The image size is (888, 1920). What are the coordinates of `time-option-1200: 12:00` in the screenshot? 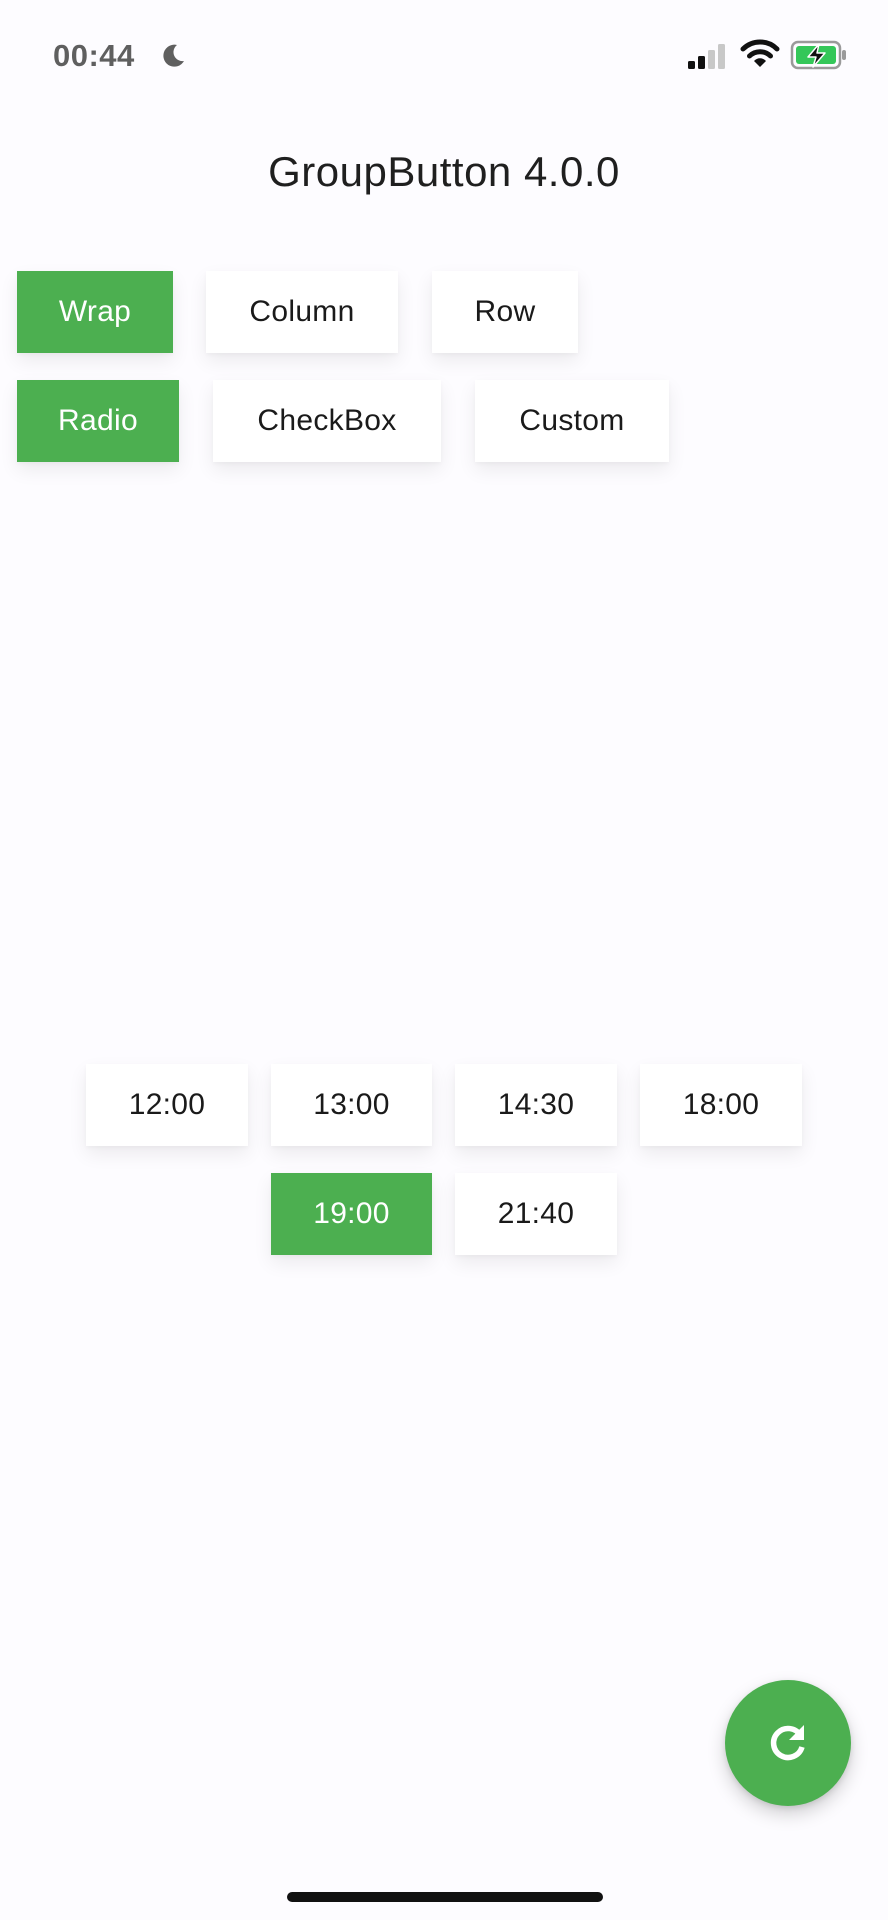 It's located at (167, 1105).